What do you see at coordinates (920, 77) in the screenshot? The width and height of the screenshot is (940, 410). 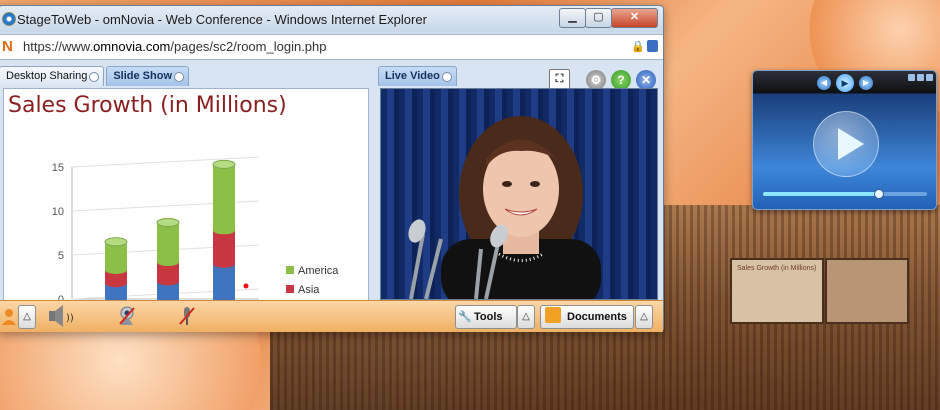 I see `player-restore-icon` at bounding box center [920, 77].